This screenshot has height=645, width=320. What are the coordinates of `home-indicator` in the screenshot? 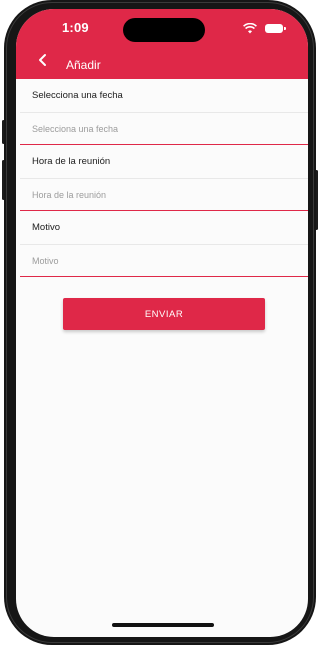 It's located at (163, 625).